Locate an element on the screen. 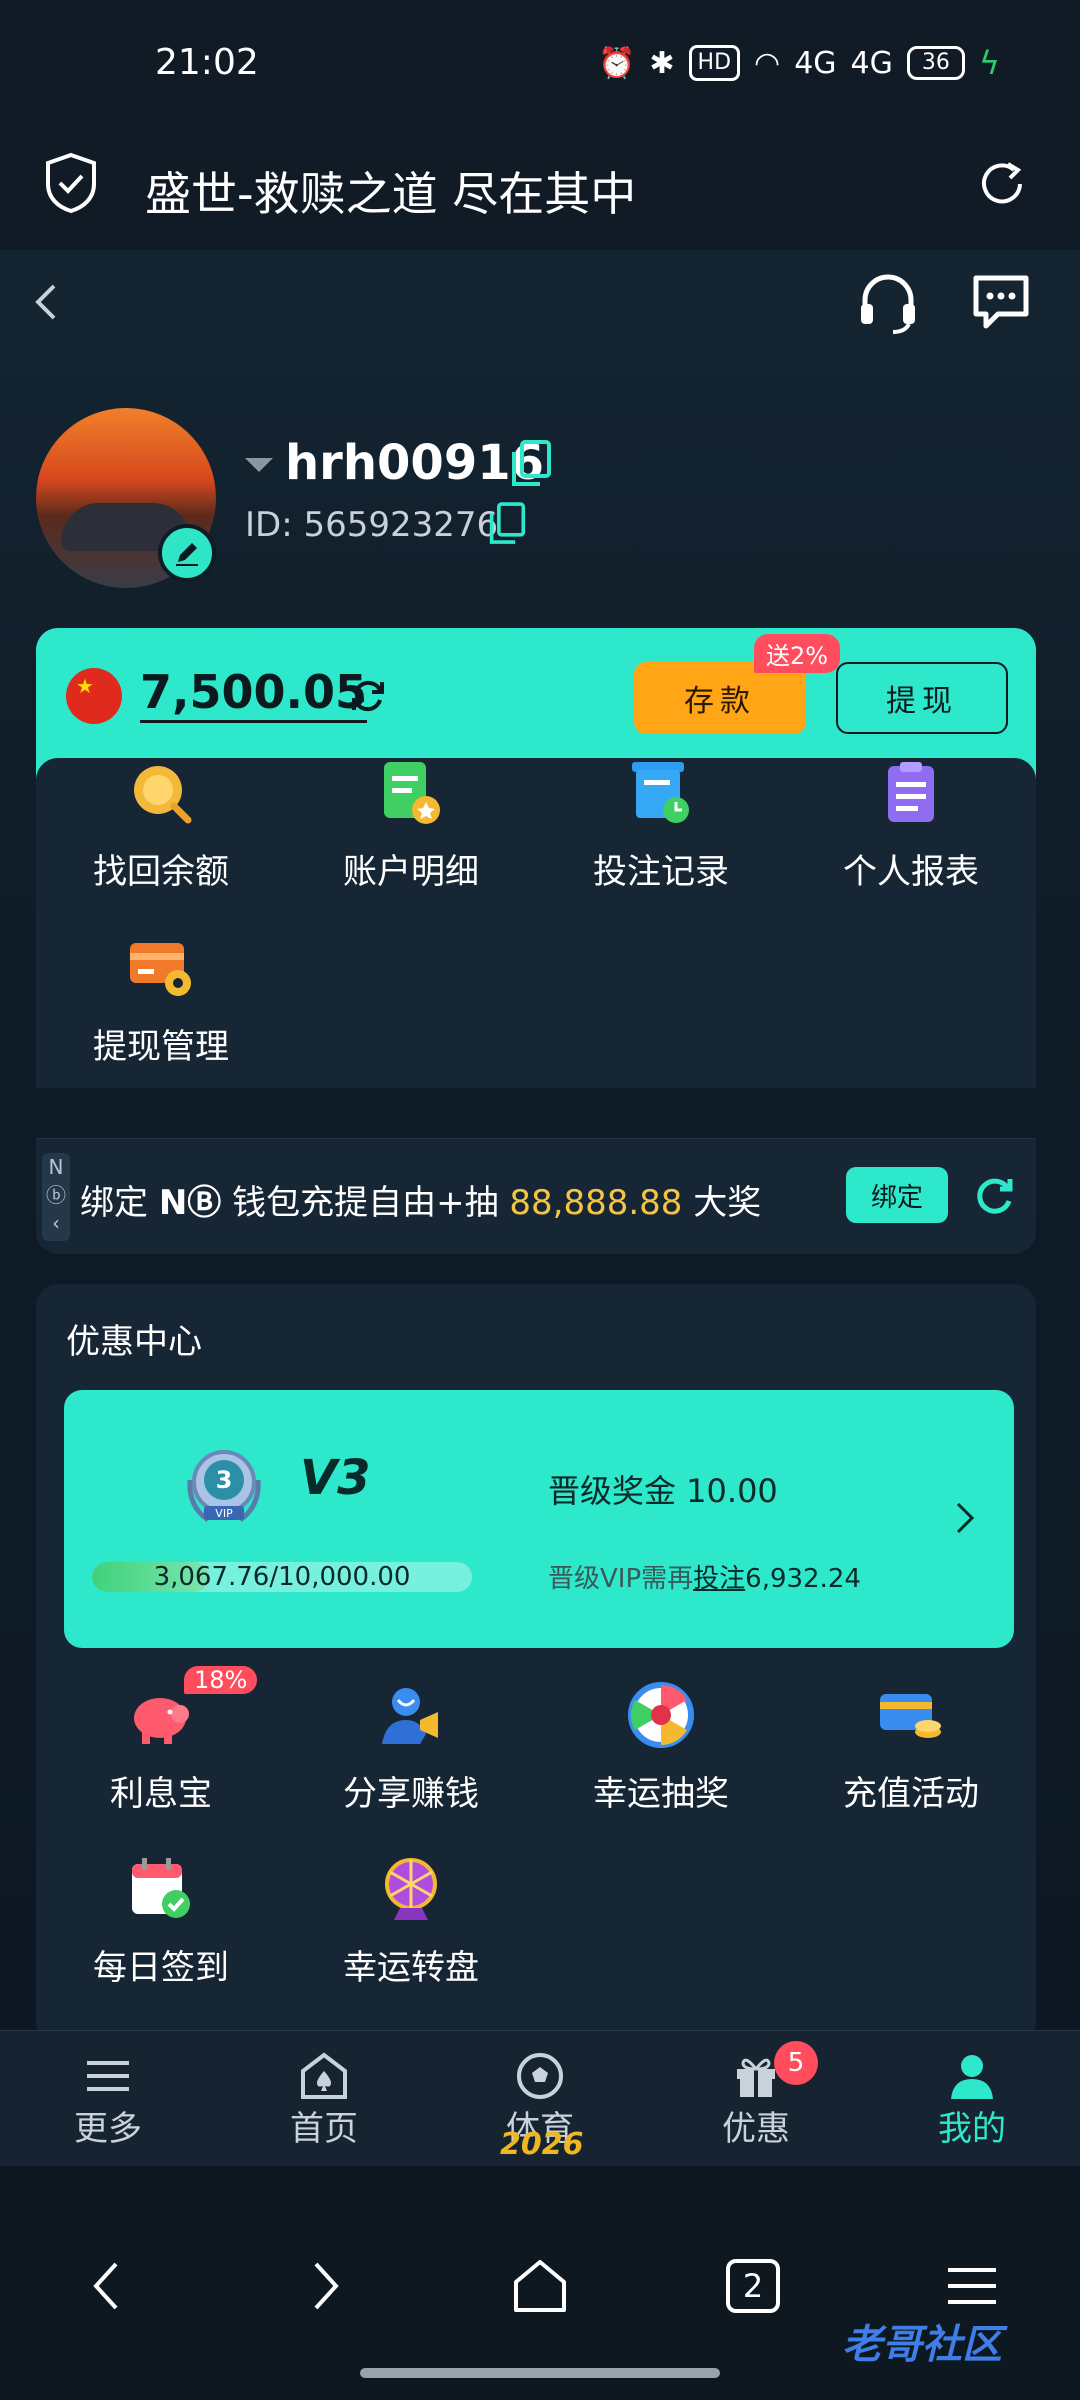  nav-label: 我的 is located at coordinates (972, 2129).